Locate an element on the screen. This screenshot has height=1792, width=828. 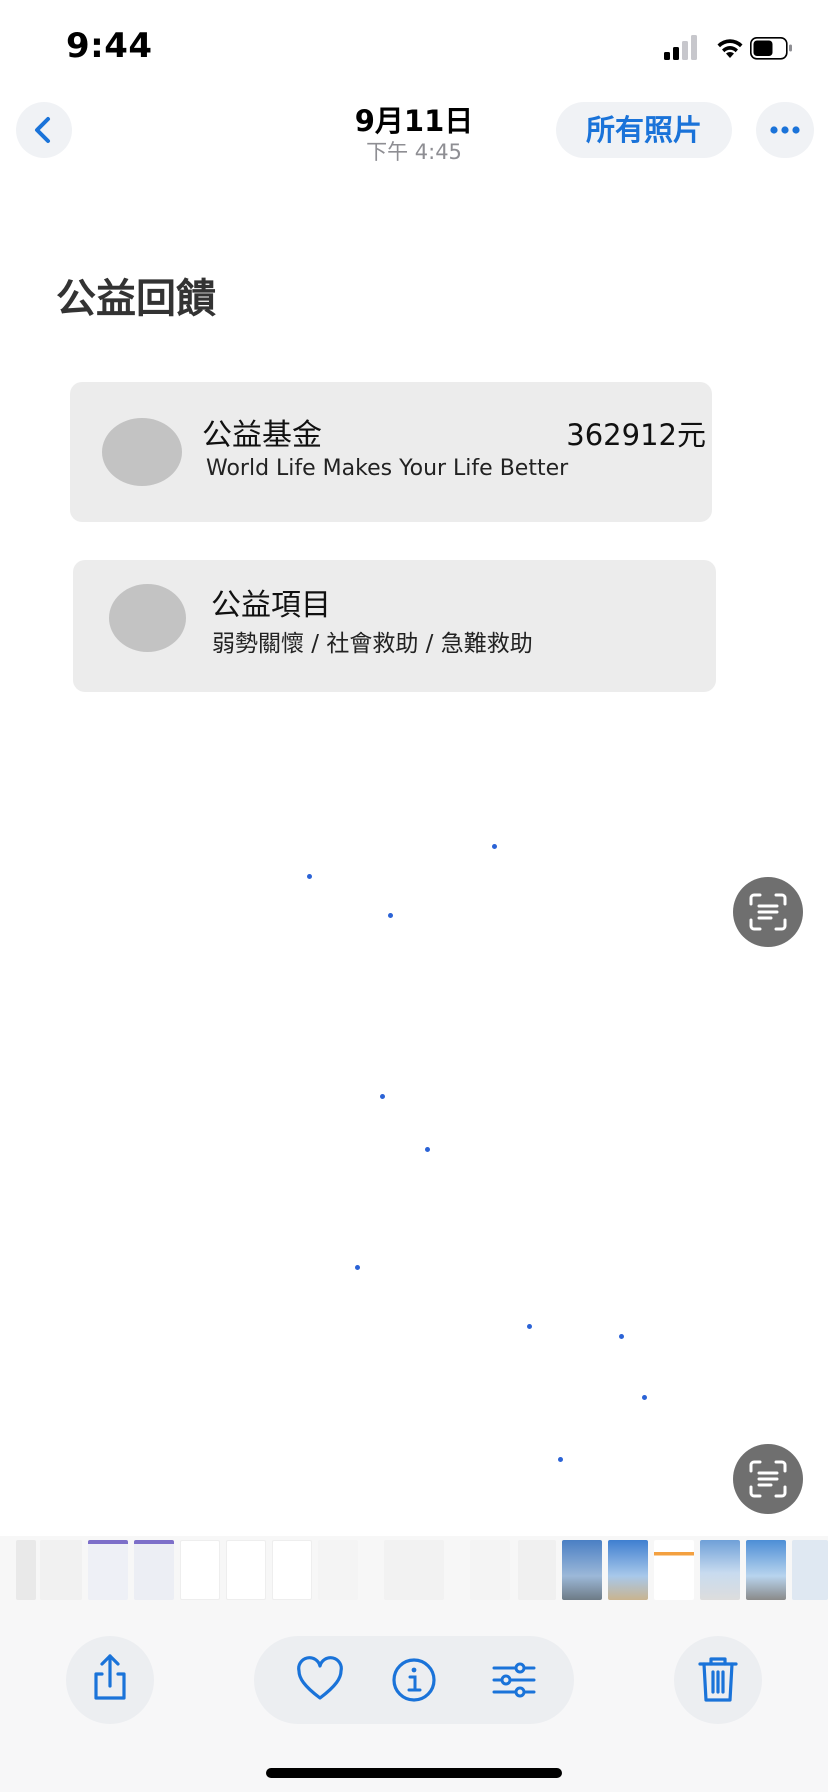
status-time: 9:44 is located at coordinates (109, 46).